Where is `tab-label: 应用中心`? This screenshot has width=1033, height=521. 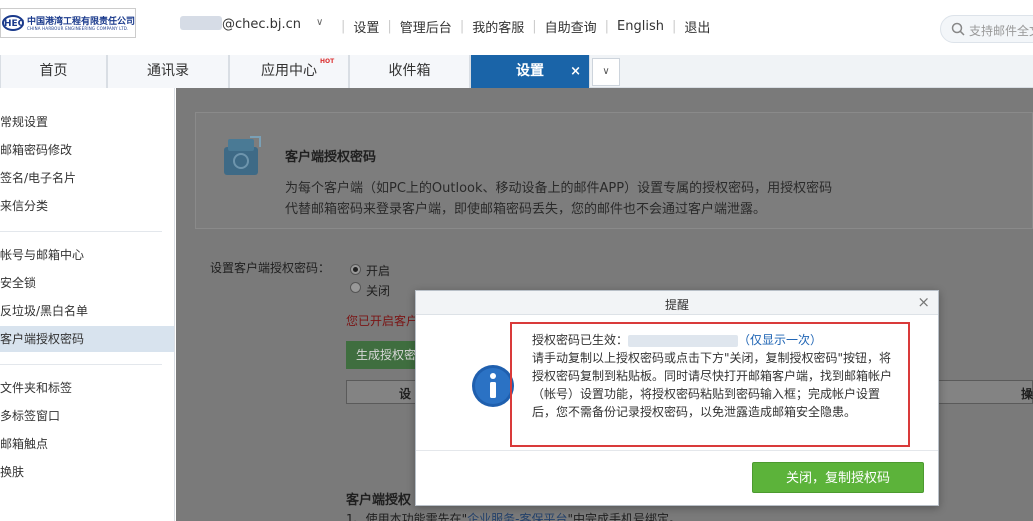
tab-label: 应用中心 is located at coordinates (289, 71).